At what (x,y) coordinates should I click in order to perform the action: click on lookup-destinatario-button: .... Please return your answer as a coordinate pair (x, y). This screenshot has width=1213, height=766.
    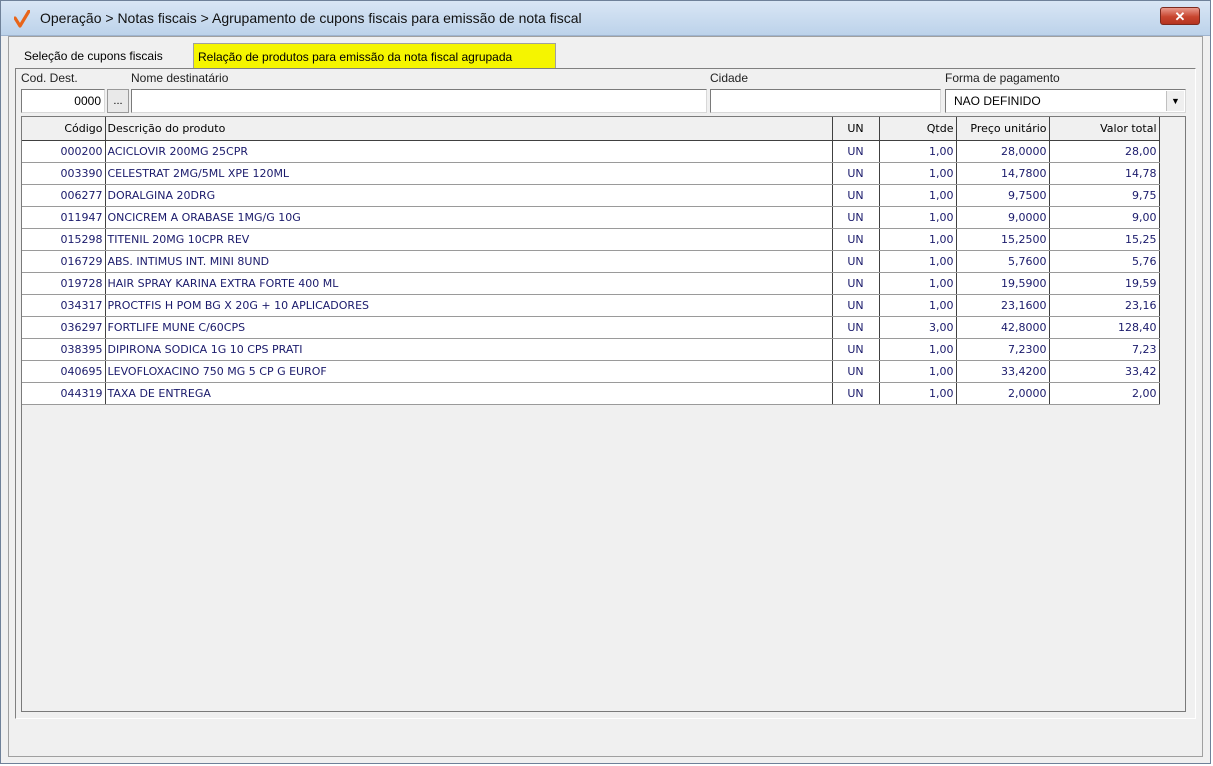
    Looking at the image, I should click on (118, 101).